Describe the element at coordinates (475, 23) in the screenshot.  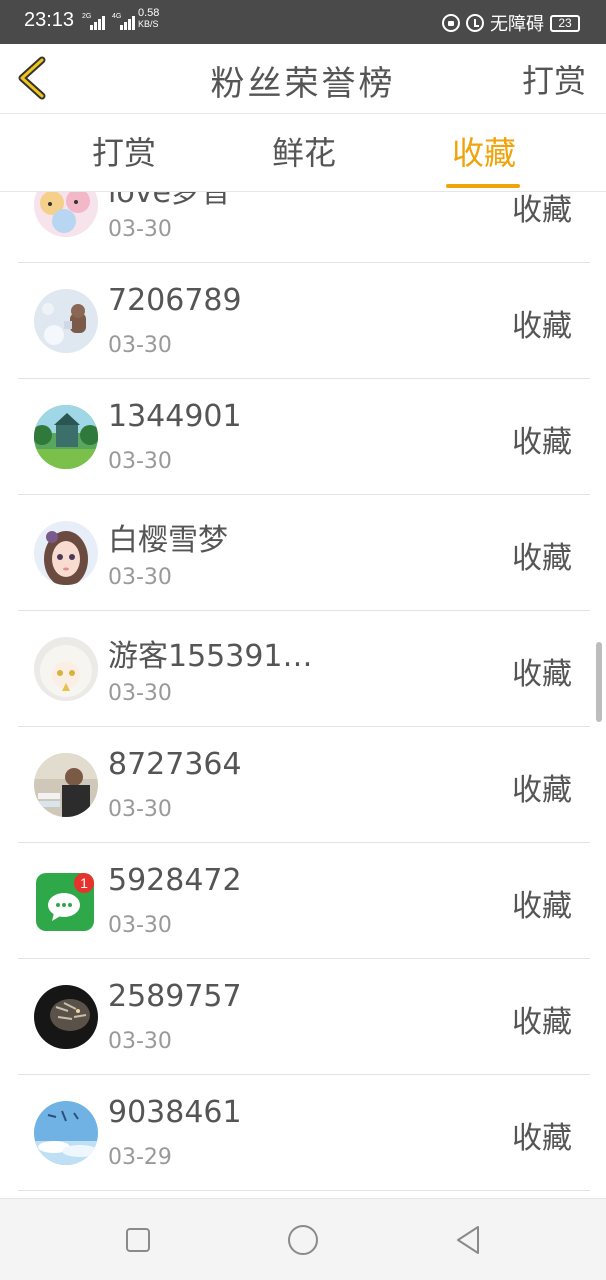
I see `alarm-icon` at that location.